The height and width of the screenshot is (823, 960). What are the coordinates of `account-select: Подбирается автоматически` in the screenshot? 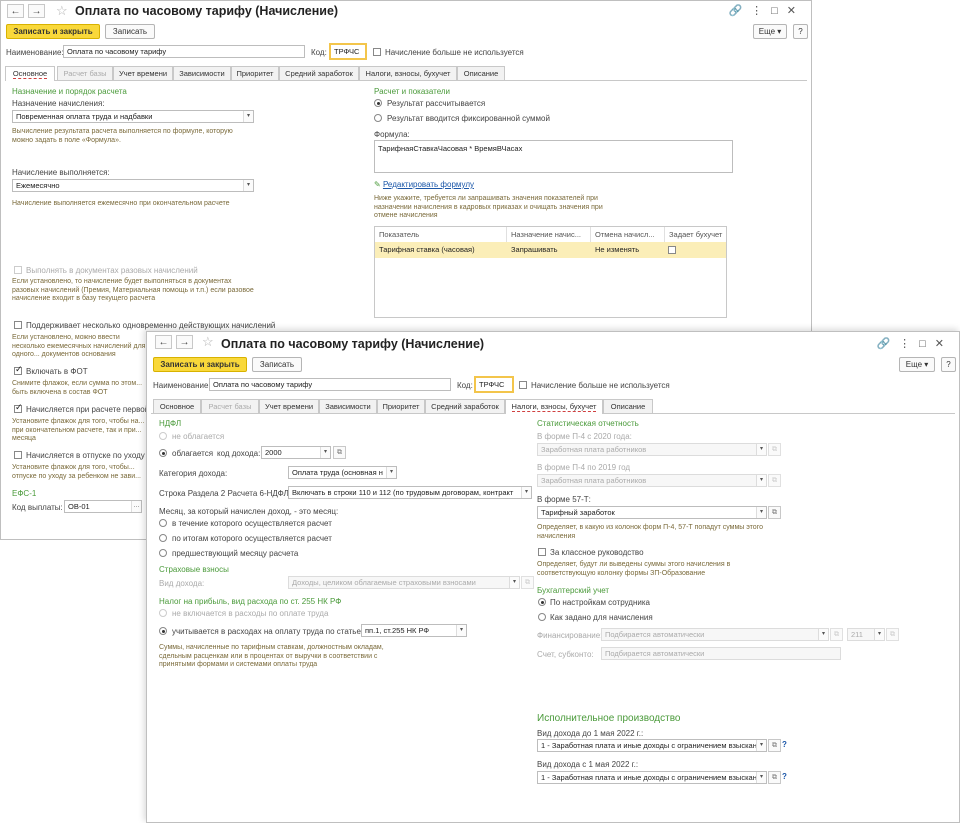 It's located at (721, 653).